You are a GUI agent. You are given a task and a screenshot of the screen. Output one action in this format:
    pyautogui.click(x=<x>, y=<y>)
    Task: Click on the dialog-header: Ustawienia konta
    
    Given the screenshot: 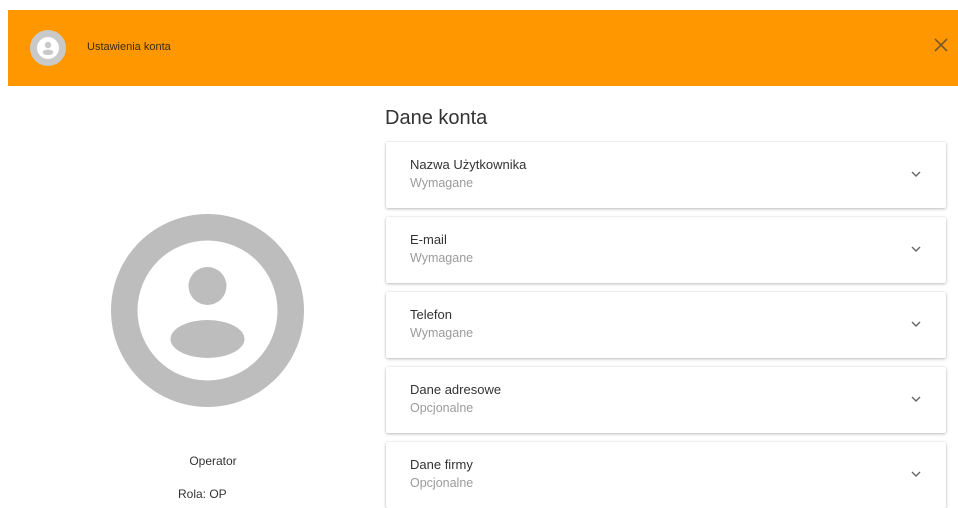 What is the action you would take?
    pyautogui.click(x=483, y=48)
    